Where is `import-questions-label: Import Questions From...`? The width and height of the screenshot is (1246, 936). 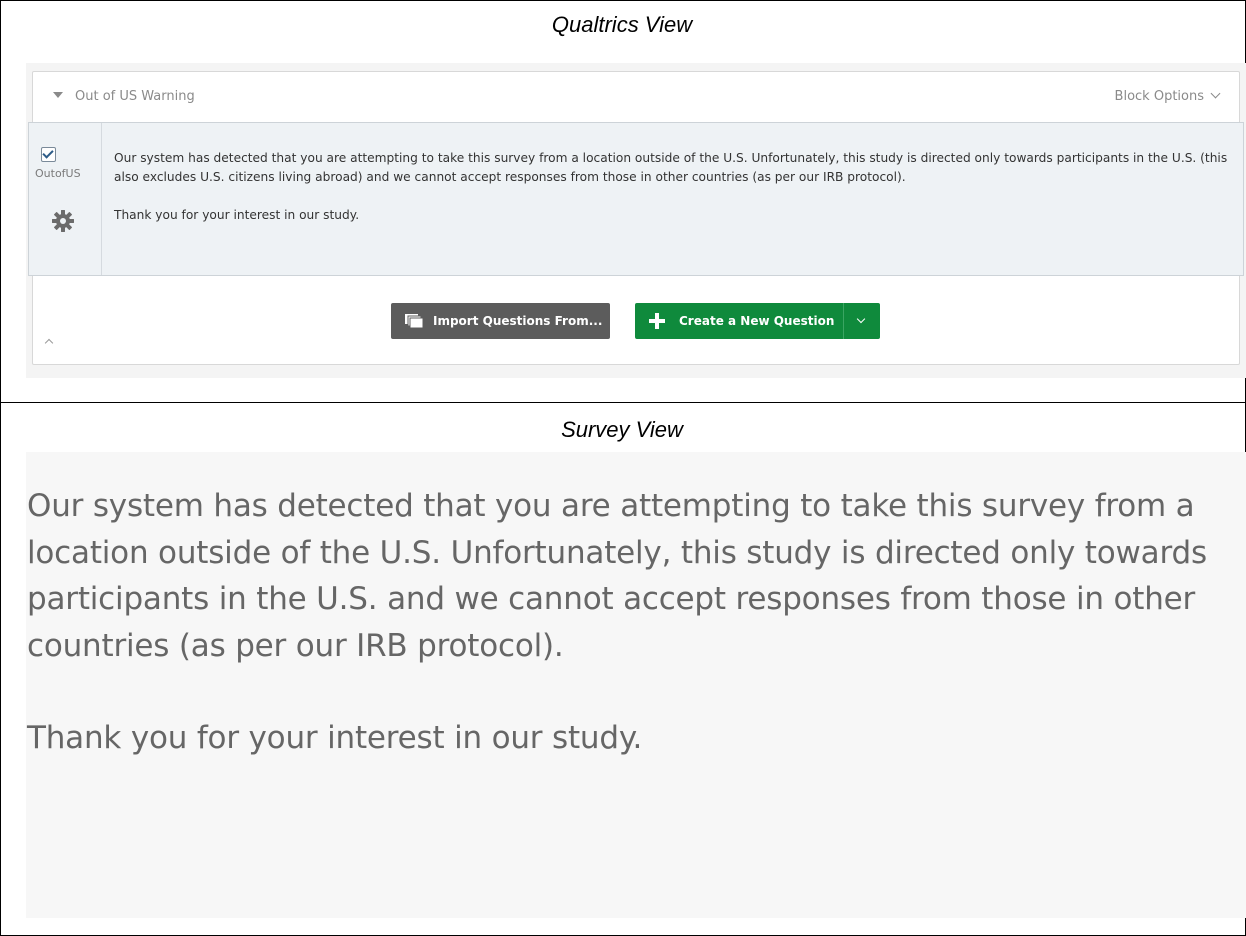
import-questions-label: Import Questions From... is located at coordinates (518, 321).